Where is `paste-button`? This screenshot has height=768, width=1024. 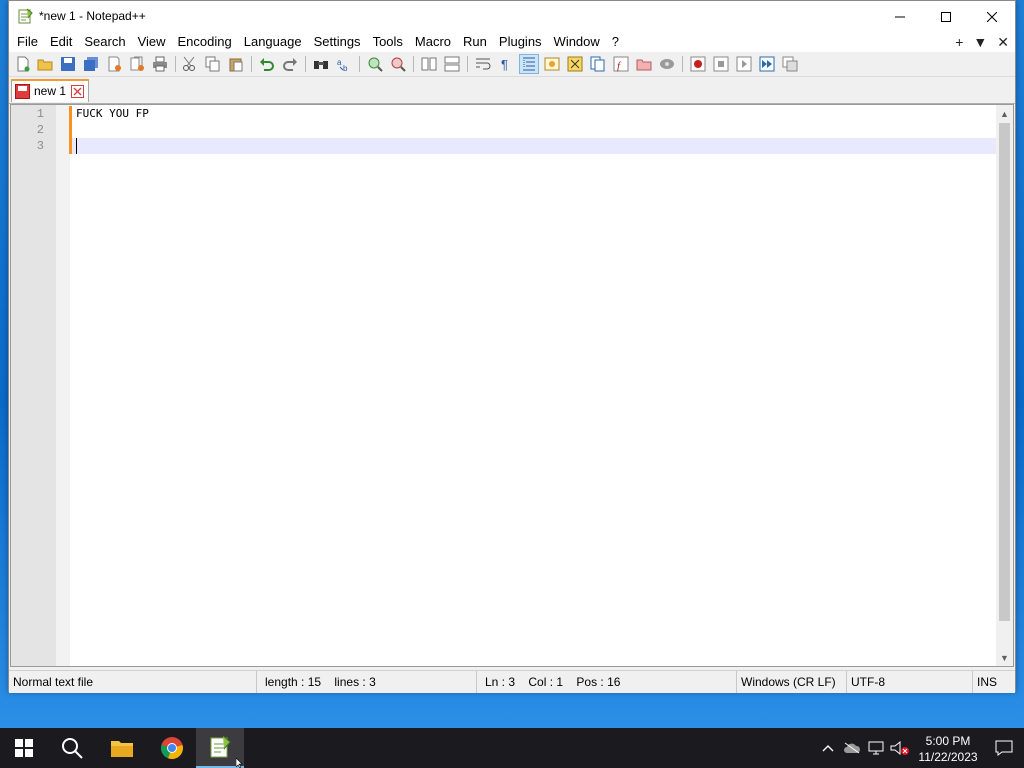
paste-button is located at coordinates (236, 64).